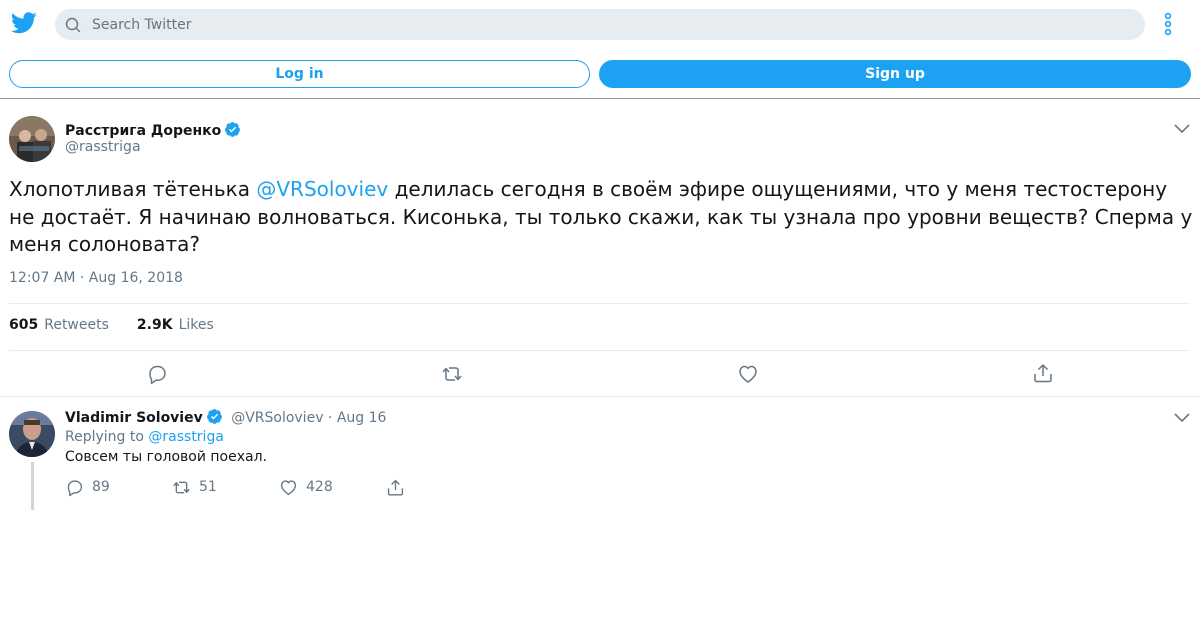 Image resolution: width=1200 pixels, height=630 pixels. Describe the element at coordinates (362, 418) in the screenshot. I see `reply-date: Aug 16` at that location.